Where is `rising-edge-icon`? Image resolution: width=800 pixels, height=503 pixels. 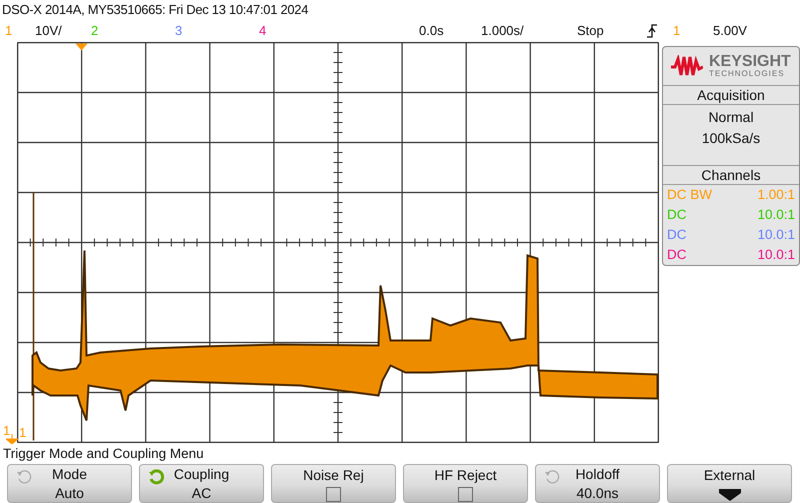 rising-edge-icon is located at coordinates (652, 31).